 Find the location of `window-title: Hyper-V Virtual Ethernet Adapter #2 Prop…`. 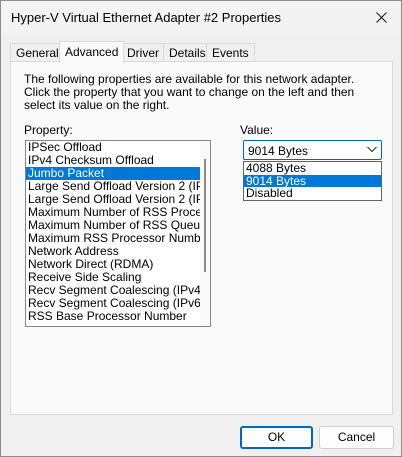

window-title: Hyper-V Virtual Ethernet Adapter #2 Prop… is located at coordinates (146, 17).